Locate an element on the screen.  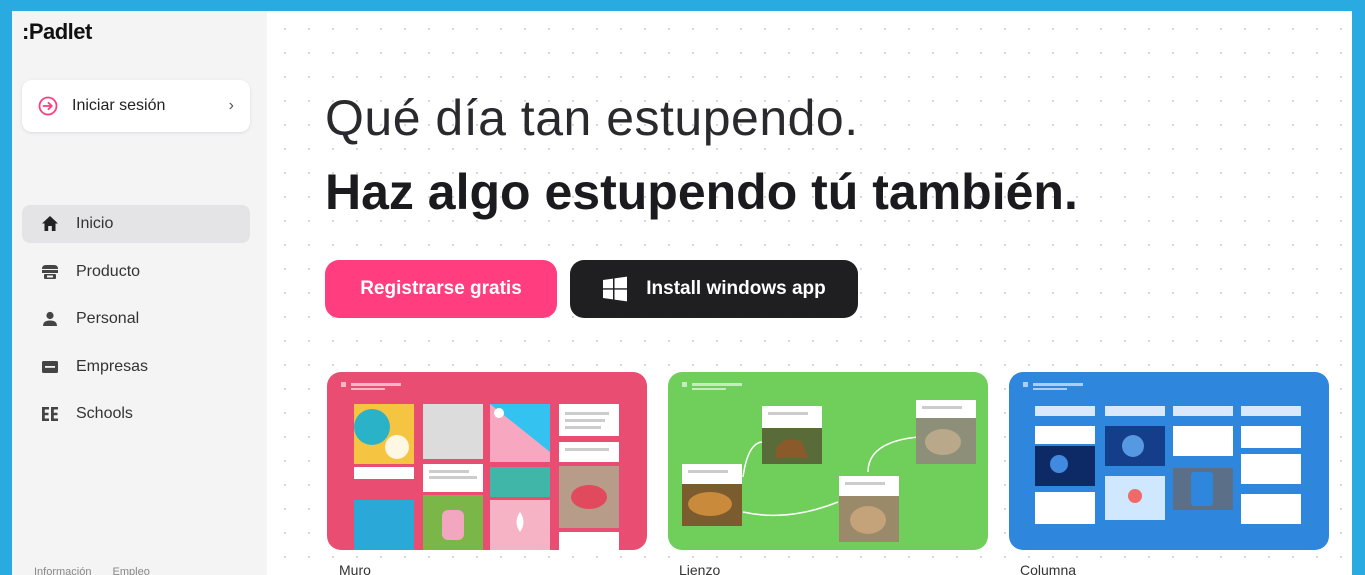
store-icon is located at coordinates (50, 272).